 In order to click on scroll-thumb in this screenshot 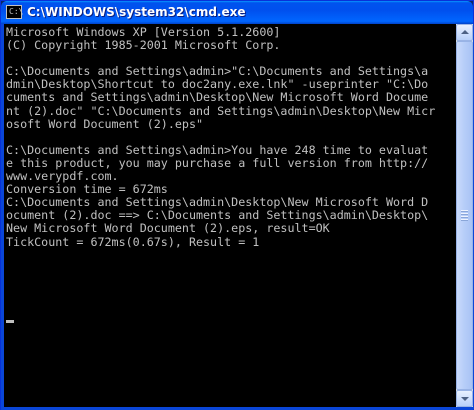, I will do `click(464, 215)`.